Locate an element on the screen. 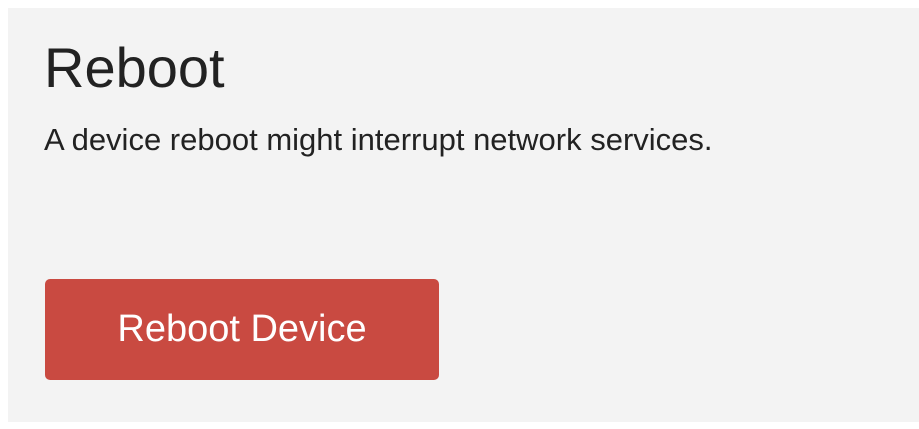 The height and width of the screenshot is (429, 919). reboot-device-button: Reboot Device is located at coordinates (242, 329).